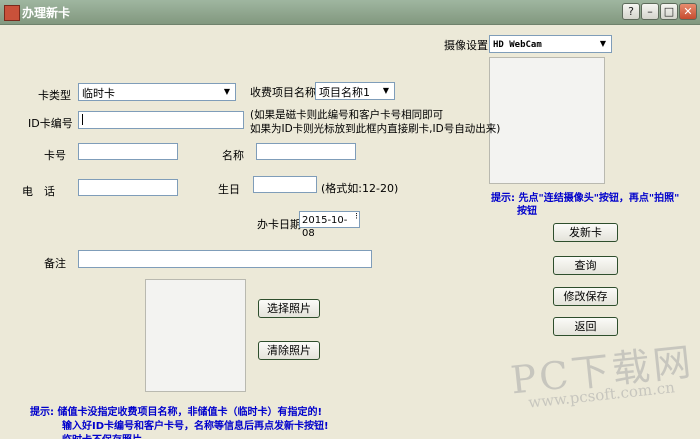 The image size is (700, 439). I want to click on issue-date-value: 2015-10-08, so click(325, 227).